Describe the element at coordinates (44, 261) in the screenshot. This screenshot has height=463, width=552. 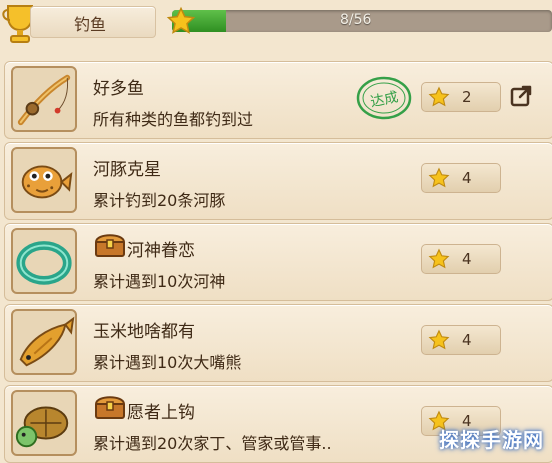
I see `jade-ring-icon` at that location.